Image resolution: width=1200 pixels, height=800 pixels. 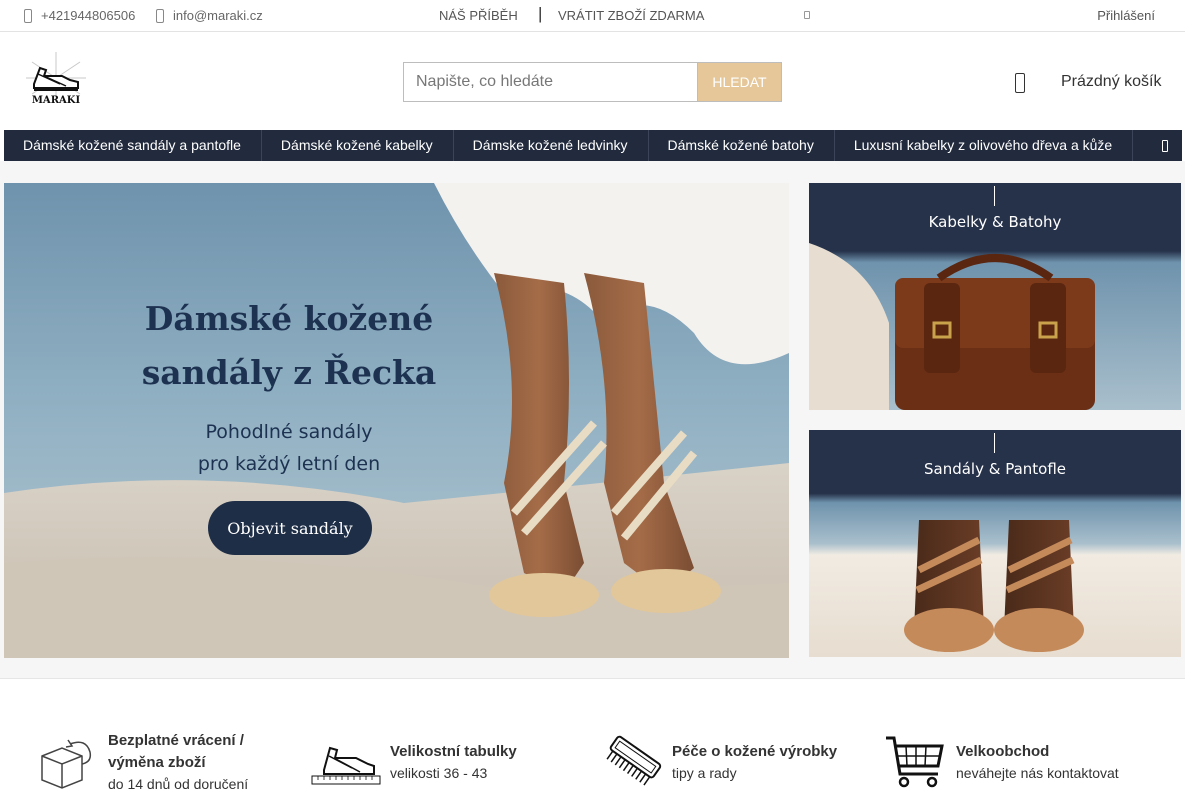 I want to click on hero-title-line1: Dámské kožené, so click(x=289, y=318).